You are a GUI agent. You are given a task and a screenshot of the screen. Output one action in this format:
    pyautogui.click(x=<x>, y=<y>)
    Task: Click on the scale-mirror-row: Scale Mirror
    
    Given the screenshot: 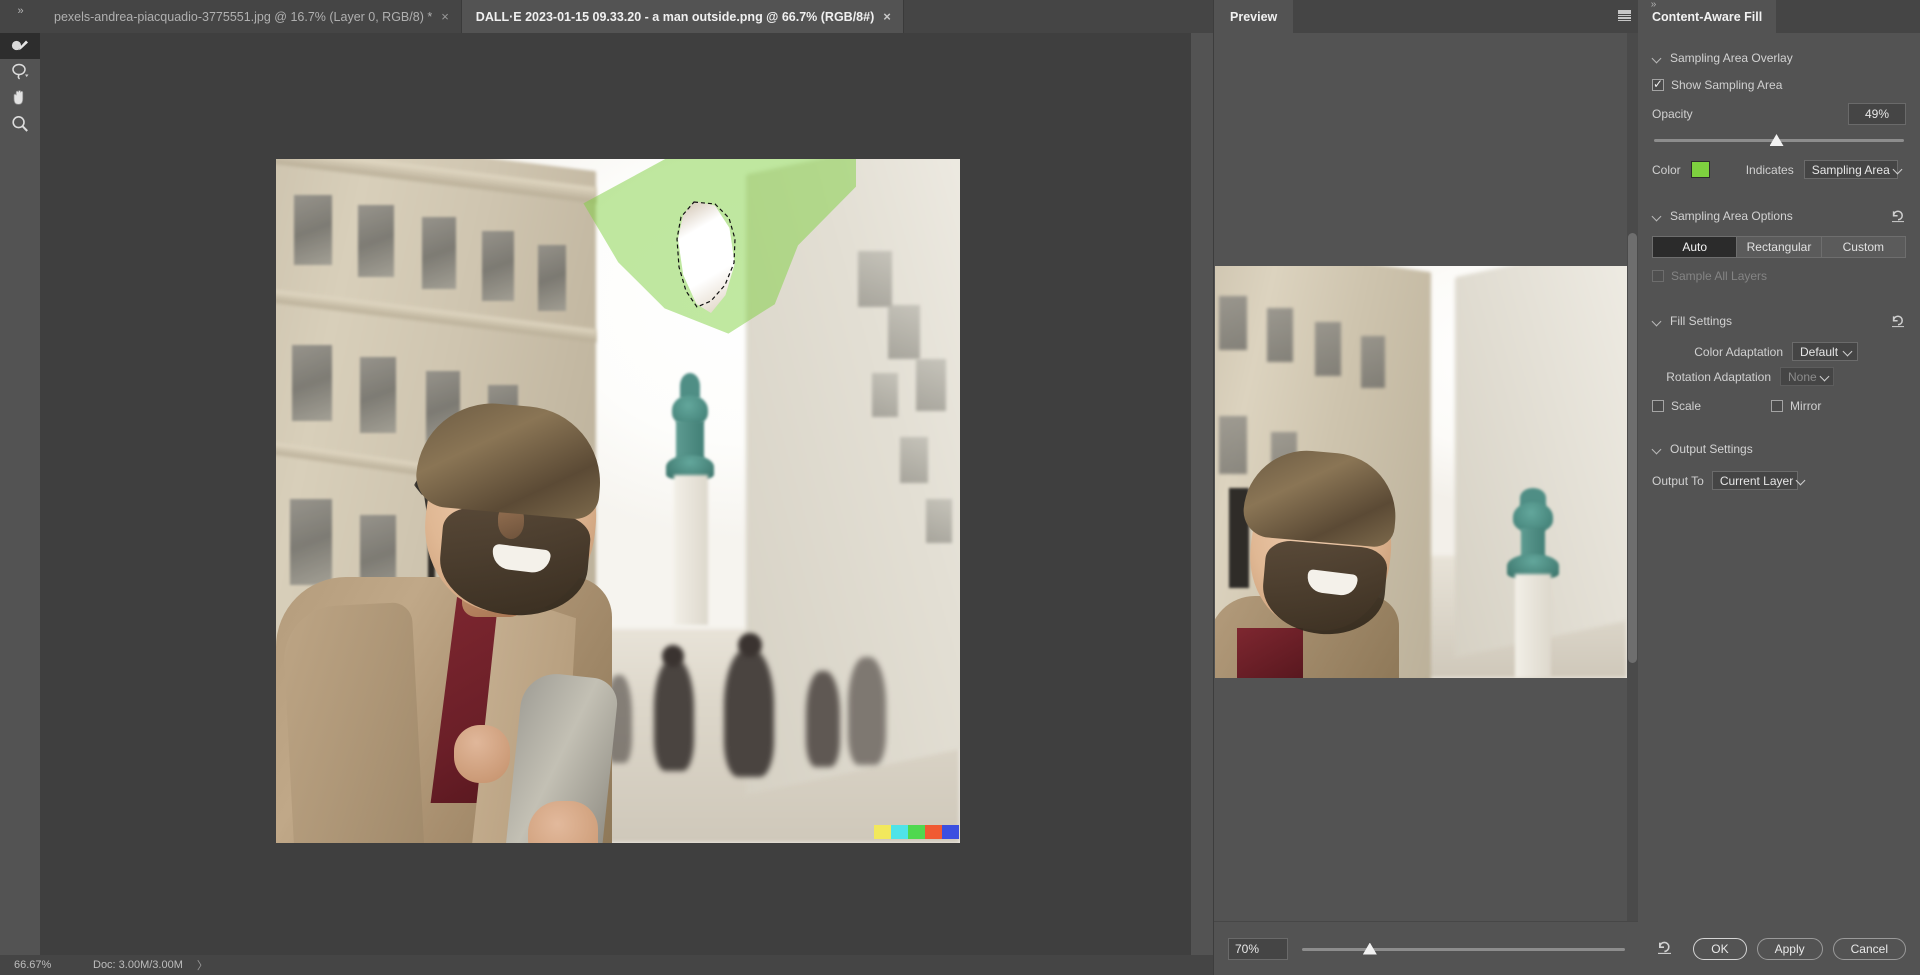 What is the action you would take?
    pyautogui.click(x=1779, y=406)
    